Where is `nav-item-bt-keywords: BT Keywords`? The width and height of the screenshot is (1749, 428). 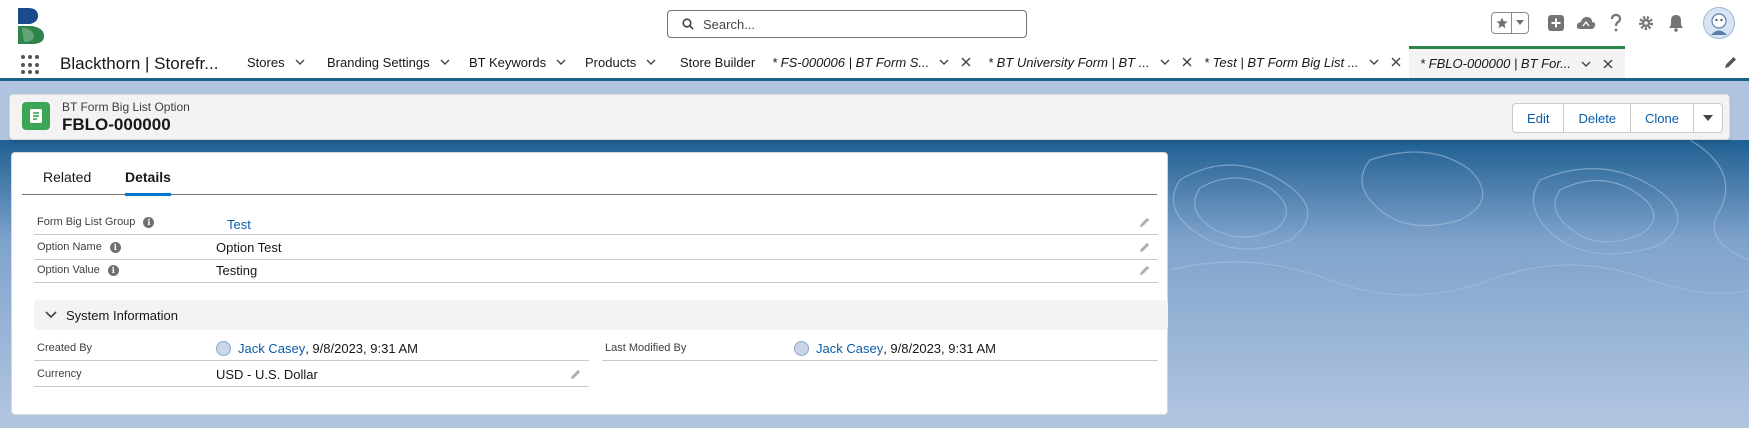 nav-item-bt-keywords: BT Keywords is located at coordinates (517, 62).